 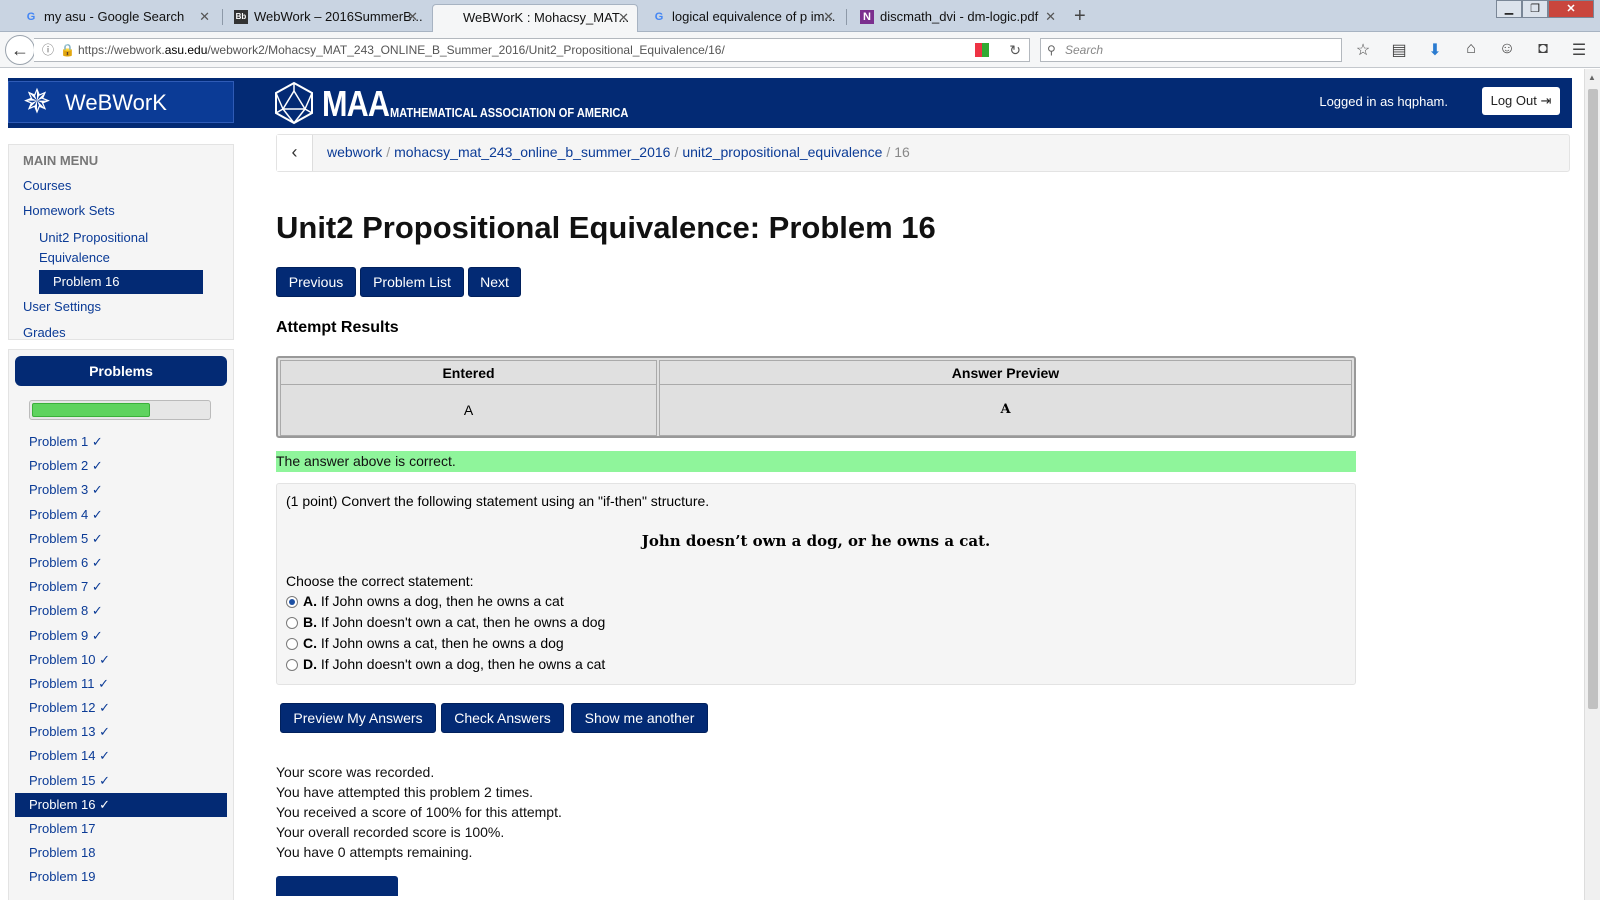 I want to click on scroll-up-icon: ▲, so click(x=1592, y=77).